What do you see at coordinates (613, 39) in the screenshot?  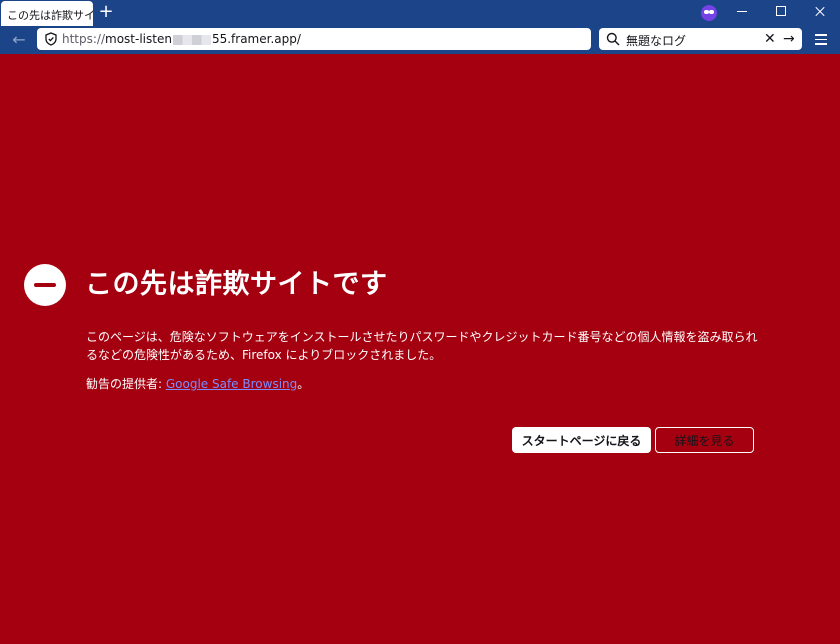 I see `search-icon` at bounding box center [613, 39].